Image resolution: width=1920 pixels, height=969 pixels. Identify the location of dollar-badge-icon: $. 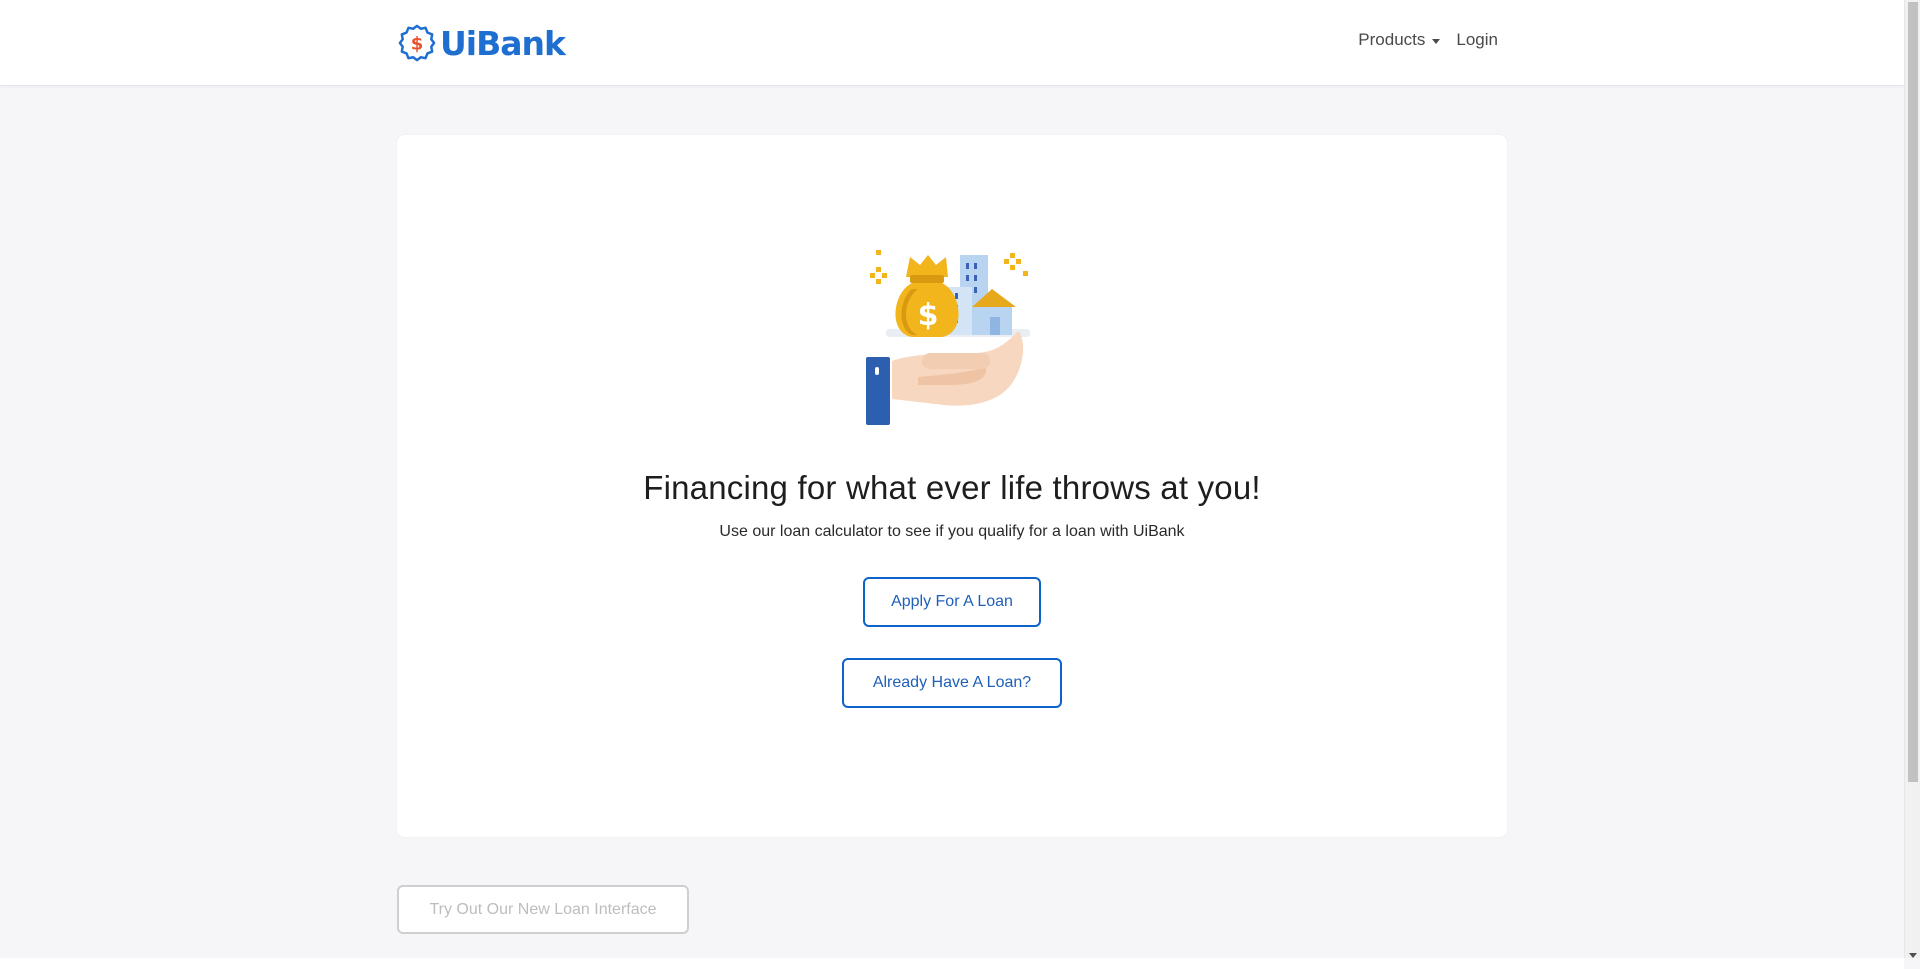
(417, 43).